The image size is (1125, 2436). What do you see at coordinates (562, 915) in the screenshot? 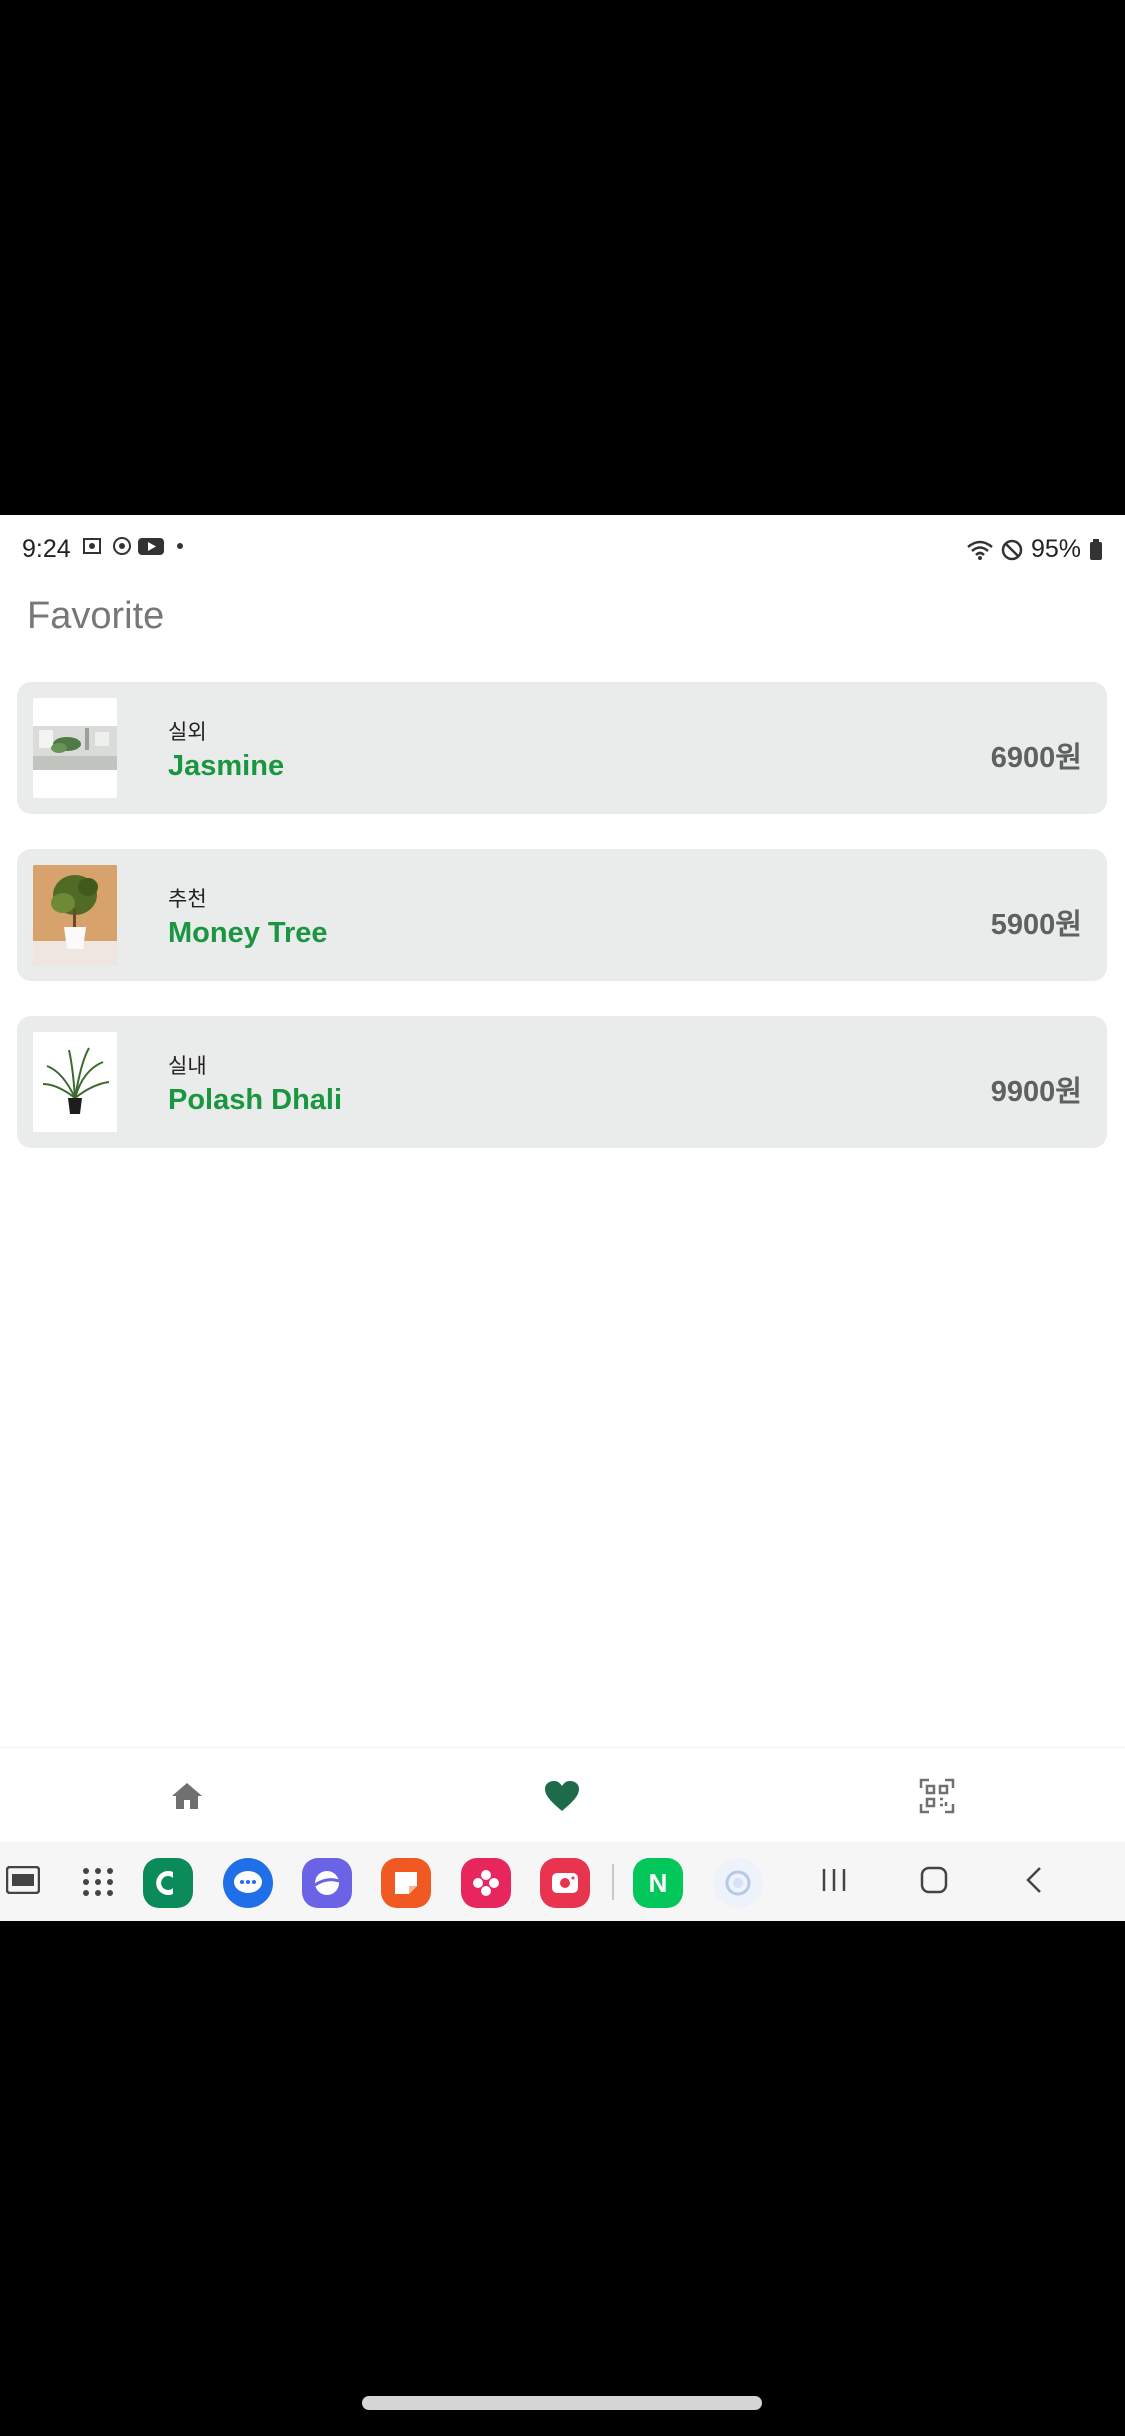
I see `favorite-item-money-tree: 추천 Money Tree 5900원` at bounding box center [562, 915].